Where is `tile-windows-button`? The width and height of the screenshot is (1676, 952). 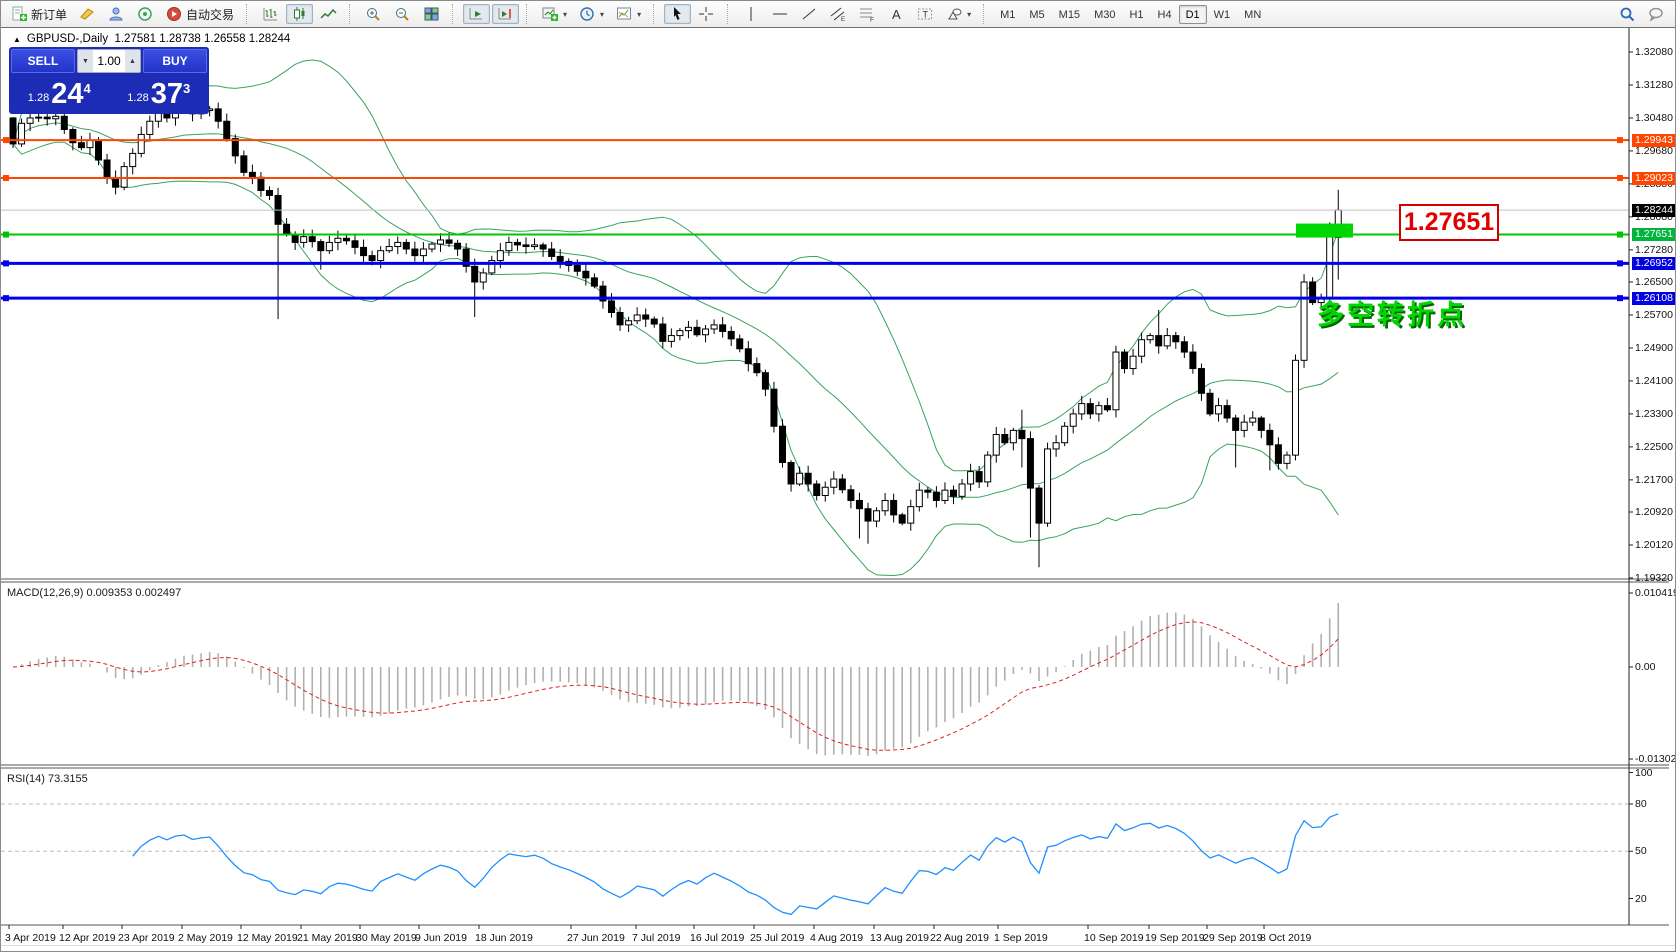
tile-windows-button is located at coordinates (431, 14).